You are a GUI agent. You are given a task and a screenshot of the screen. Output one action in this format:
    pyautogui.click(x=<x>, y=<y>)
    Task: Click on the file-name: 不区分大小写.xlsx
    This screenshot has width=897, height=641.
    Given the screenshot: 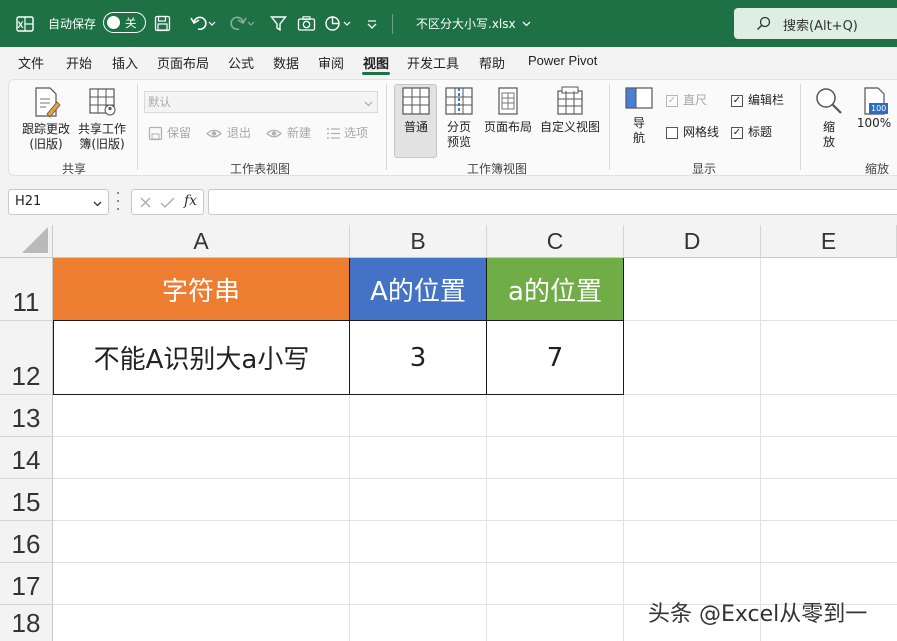 What is the action you would take?
    pyautogui.click(x=473, y=23)
    